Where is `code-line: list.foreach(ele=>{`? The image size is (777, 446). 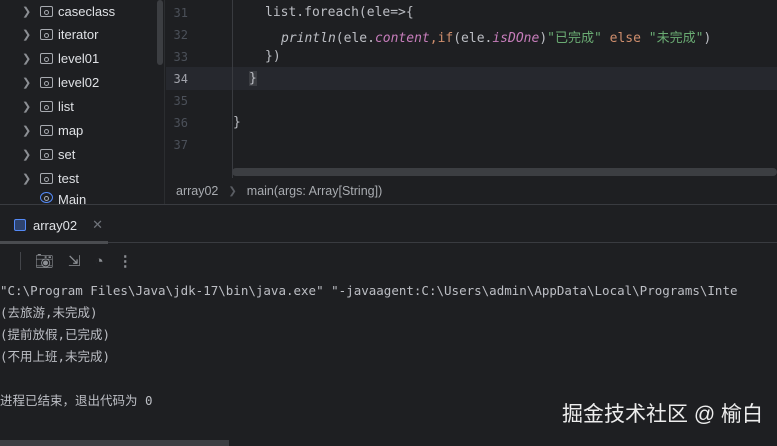
code-line: list.foreach(ele=>{ is located at coordinates (339, 12).